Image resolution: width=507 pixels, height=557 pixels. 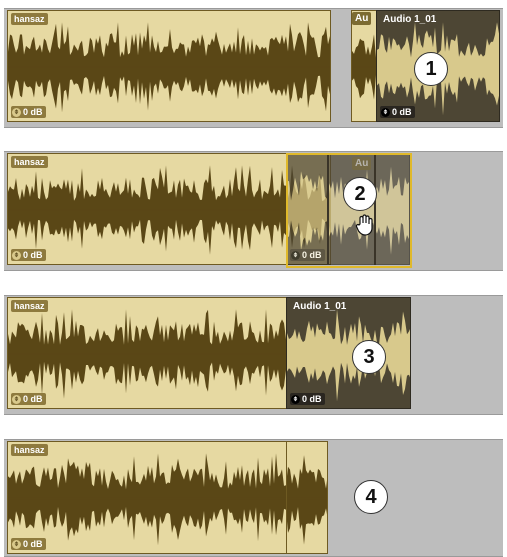 What do you see at coordinates (364, 225) in the screenshot?
I see `hand-grab-icon` at bounding box center [364, 225].